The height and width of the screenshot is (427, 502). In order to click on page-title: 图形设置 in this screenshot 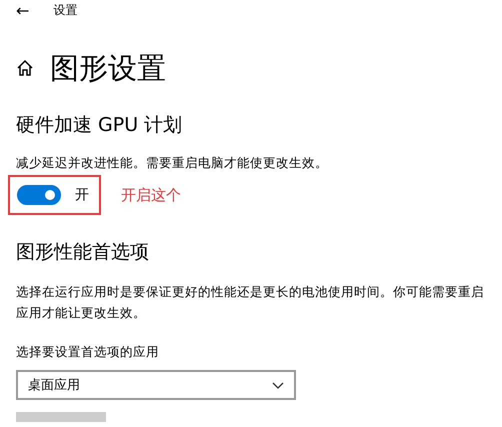, I will do `click(108, 68)`.